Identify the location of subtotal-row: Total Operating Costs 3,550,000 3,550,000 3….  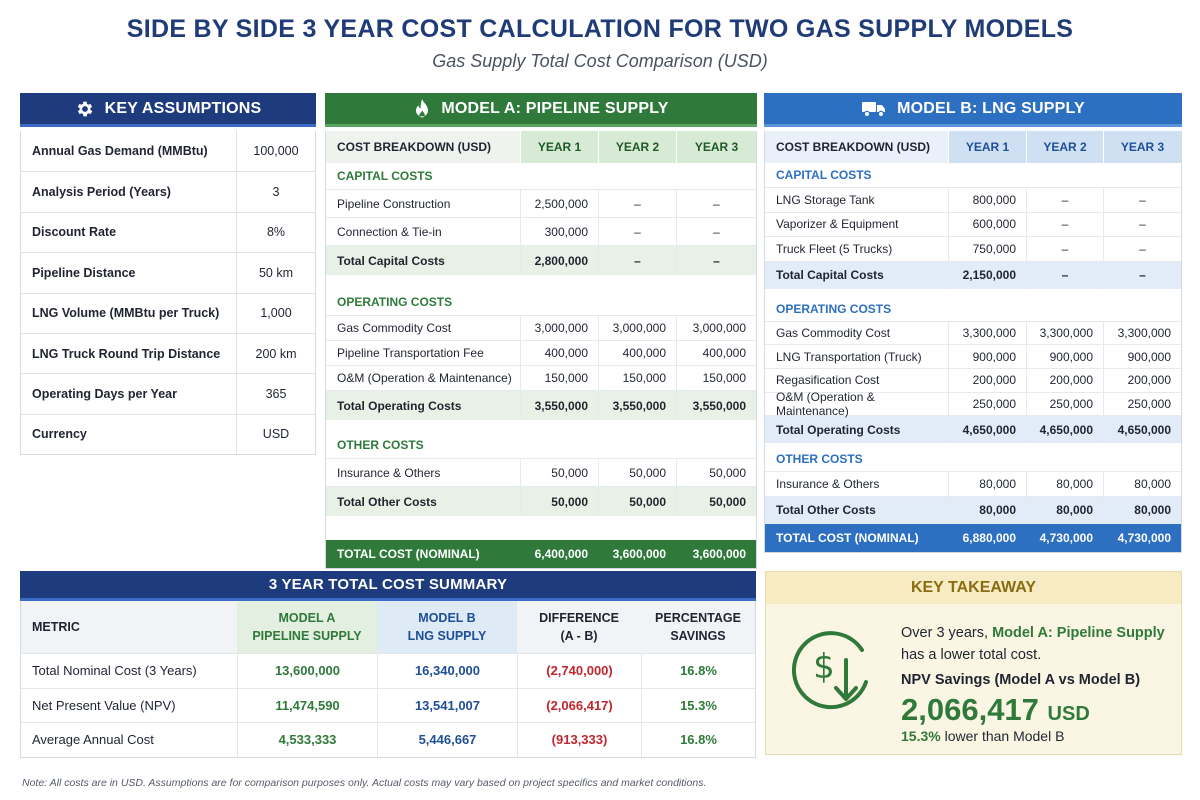
(541, 405).